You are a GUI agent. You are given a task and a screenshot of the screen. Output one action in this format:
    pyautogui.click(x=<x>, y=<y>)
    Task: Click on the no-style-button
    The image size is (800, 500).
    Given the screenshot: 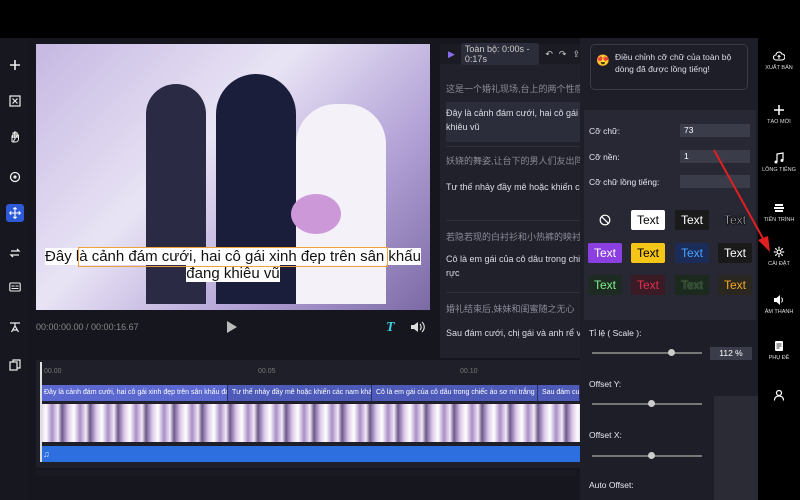 What is the action you would take?
    pyautogui.click(x=605, y=220)
    